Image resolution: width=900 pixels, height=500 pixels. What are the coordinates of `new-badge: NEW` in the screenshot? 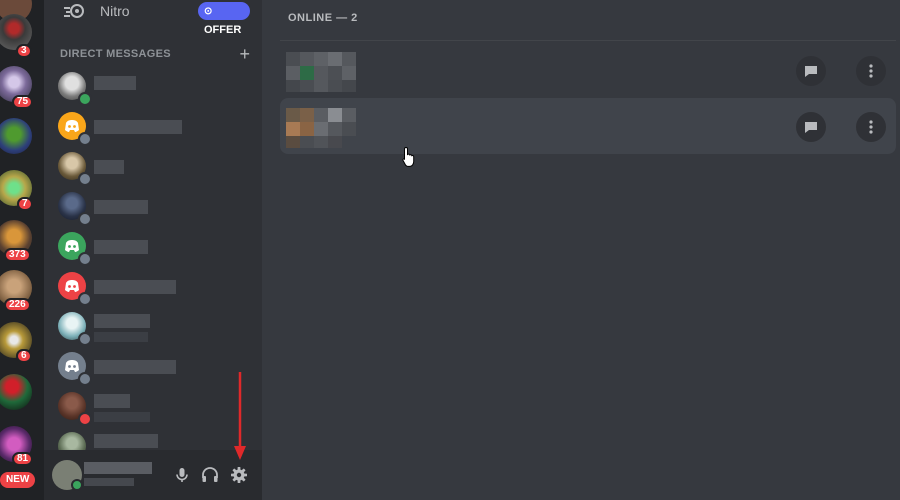 It's located at (18, 480).